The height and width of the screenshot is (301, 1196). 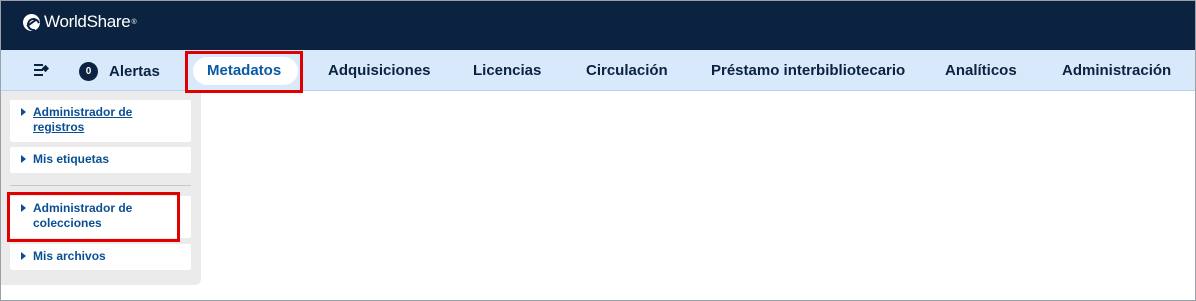 What do you see at coordinates (31, 22) in the screenshot?
I see `worldshare-logo-icon` at bounding box center [31, 22].